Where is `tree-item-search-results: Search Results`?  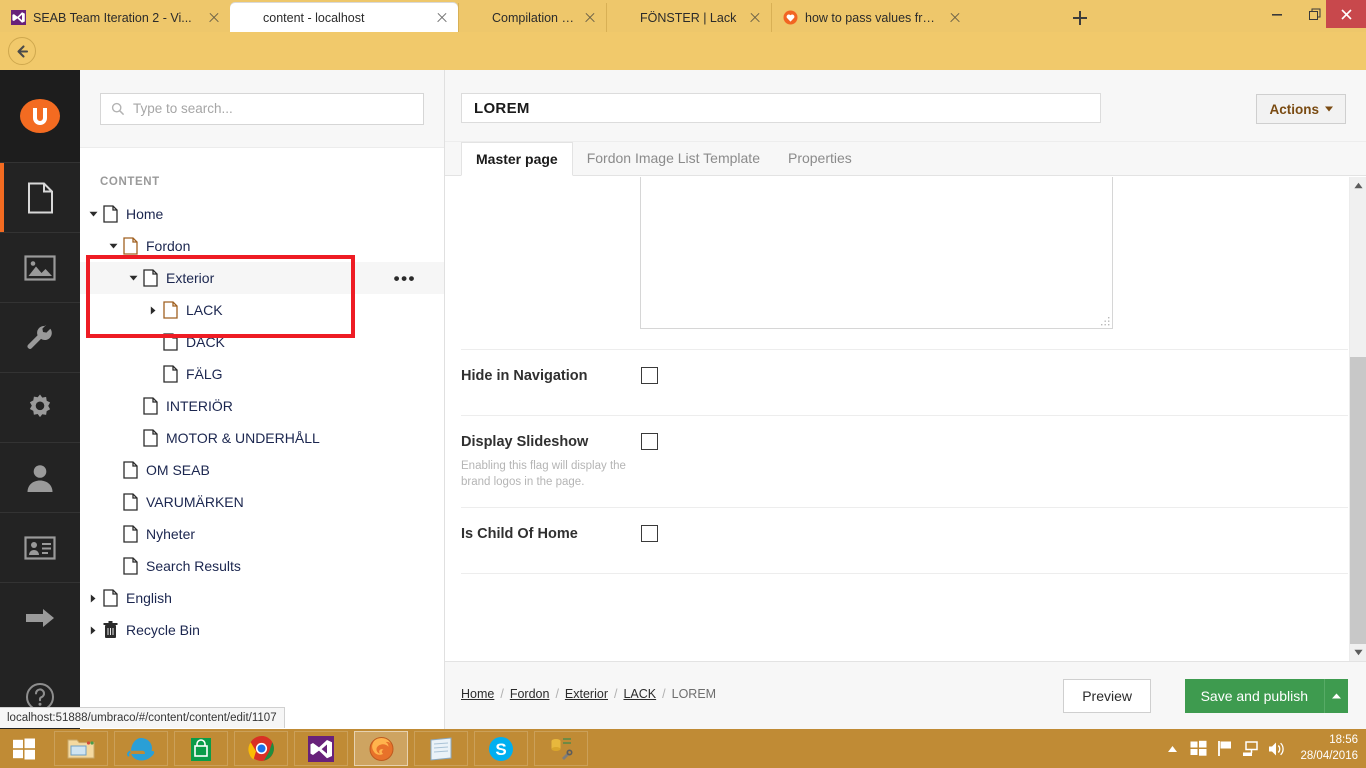
tree-item-search-results: Search Results is located at coordinates (262, 566).